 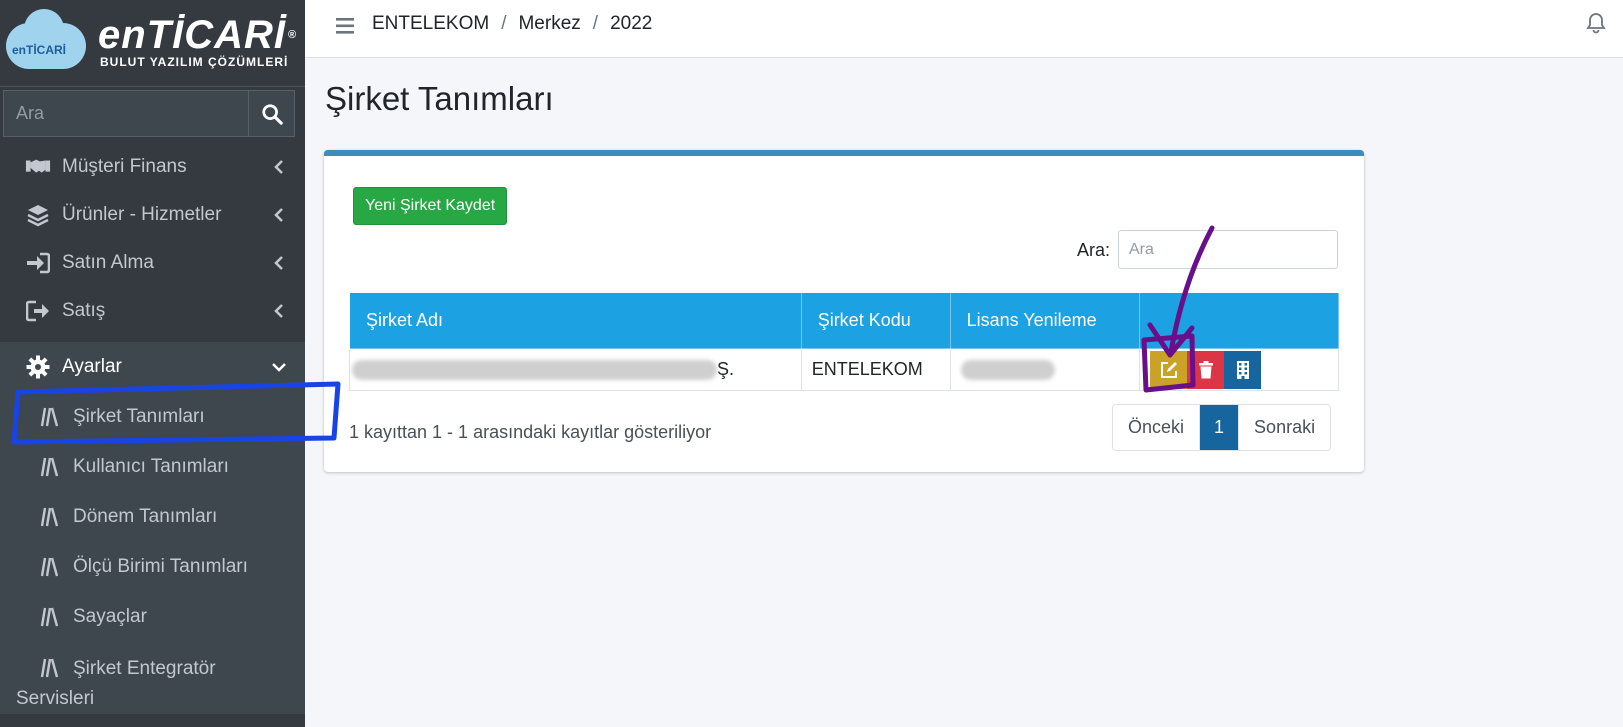 I want to click on column-header-license-renewal: Lisans Yenileme, so click(x=1045, y=320).